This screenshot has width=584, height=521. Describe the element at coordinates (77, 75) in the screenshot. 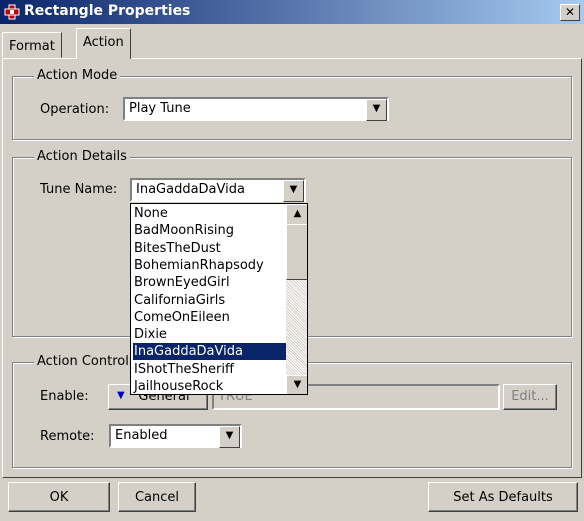

I see `action-mode-legend: Action Mode` at that location.